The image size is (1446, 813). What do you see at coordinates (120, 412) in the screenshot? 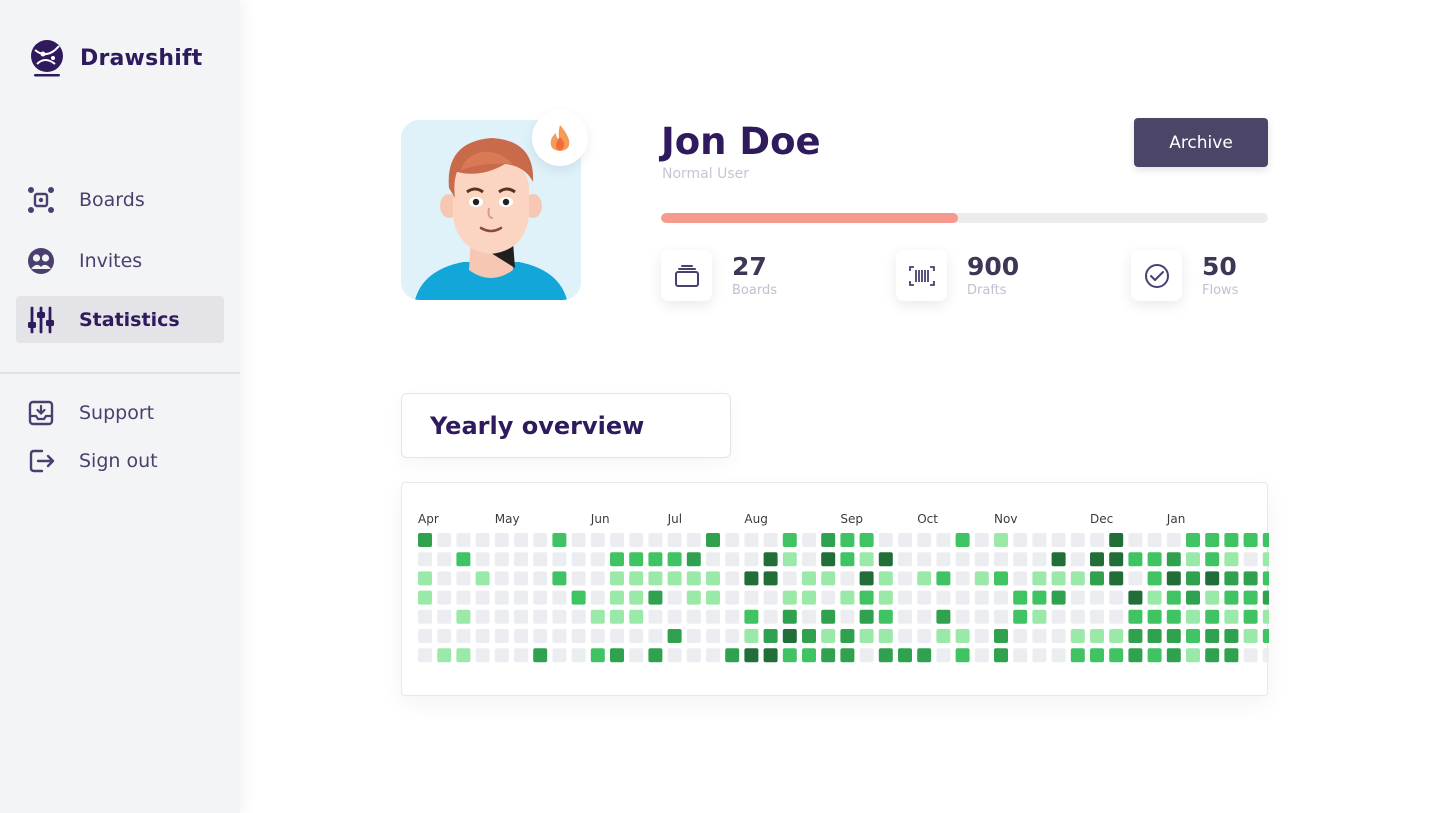
I see `sidebar-item-support: Support` at bounding box center [120, 412].